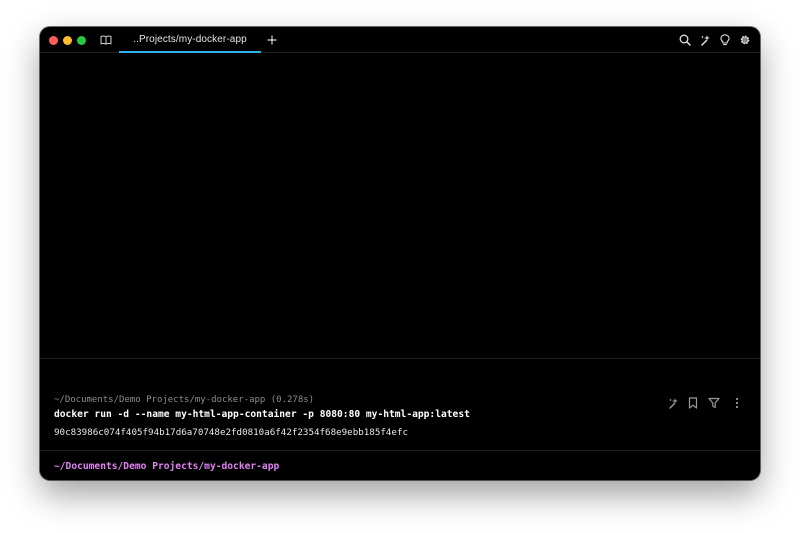  What do you see at coordinates (67, 40) in the screenshot?
I see `minimize-window-button` at bounding box center [67, 40].